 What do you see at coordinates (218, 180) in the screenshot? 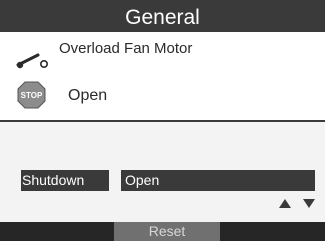
I see `shutdown-value-field: Open` at bounding box center [218, 180].